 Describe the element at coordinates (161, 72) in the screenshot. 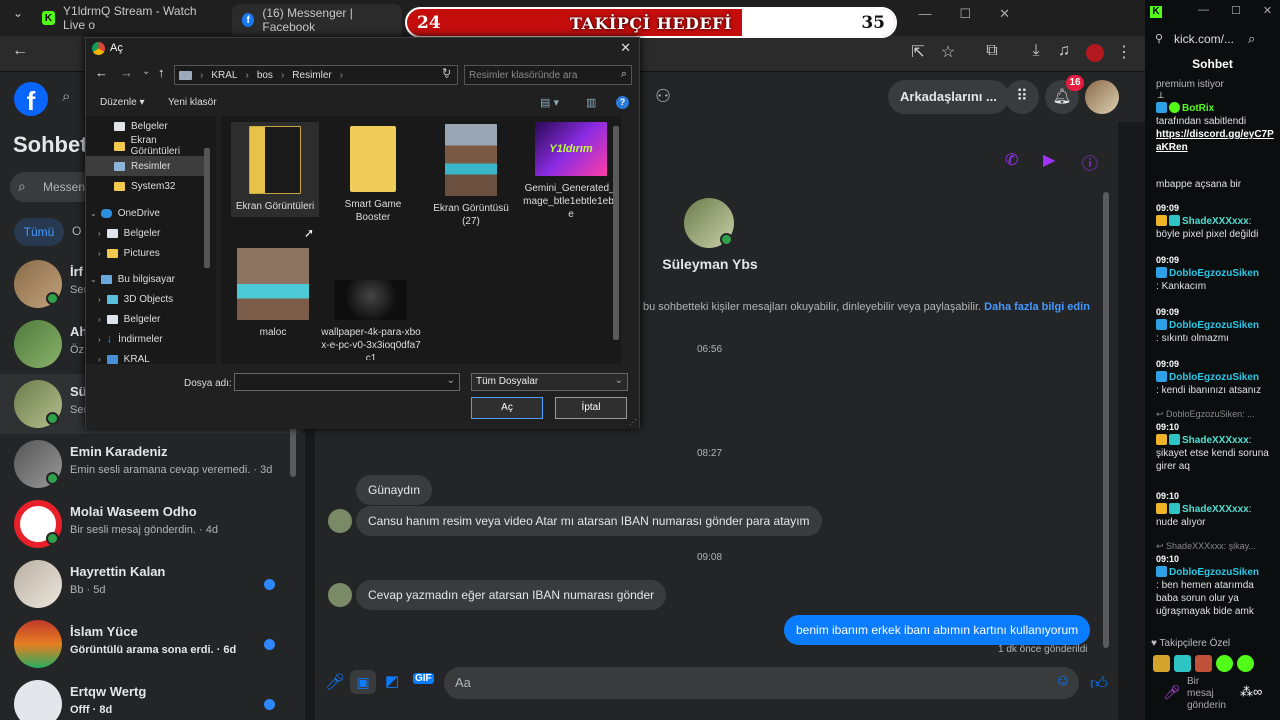

I see `up-icon: ↑` at that location.